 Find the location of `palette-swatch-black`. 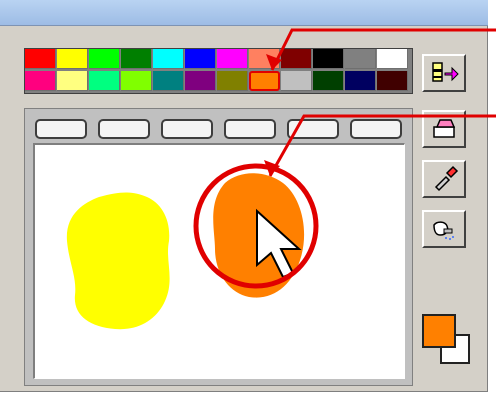

palette-swatch-black is located at coordinates (328, 59).